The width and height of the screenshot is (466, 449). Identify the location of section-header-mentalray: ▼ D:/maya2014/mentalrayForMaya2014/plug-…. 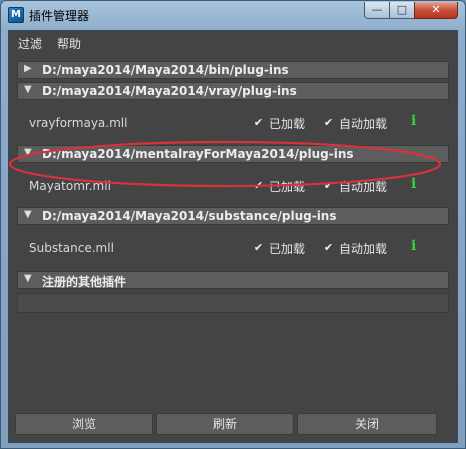
(233, 154).